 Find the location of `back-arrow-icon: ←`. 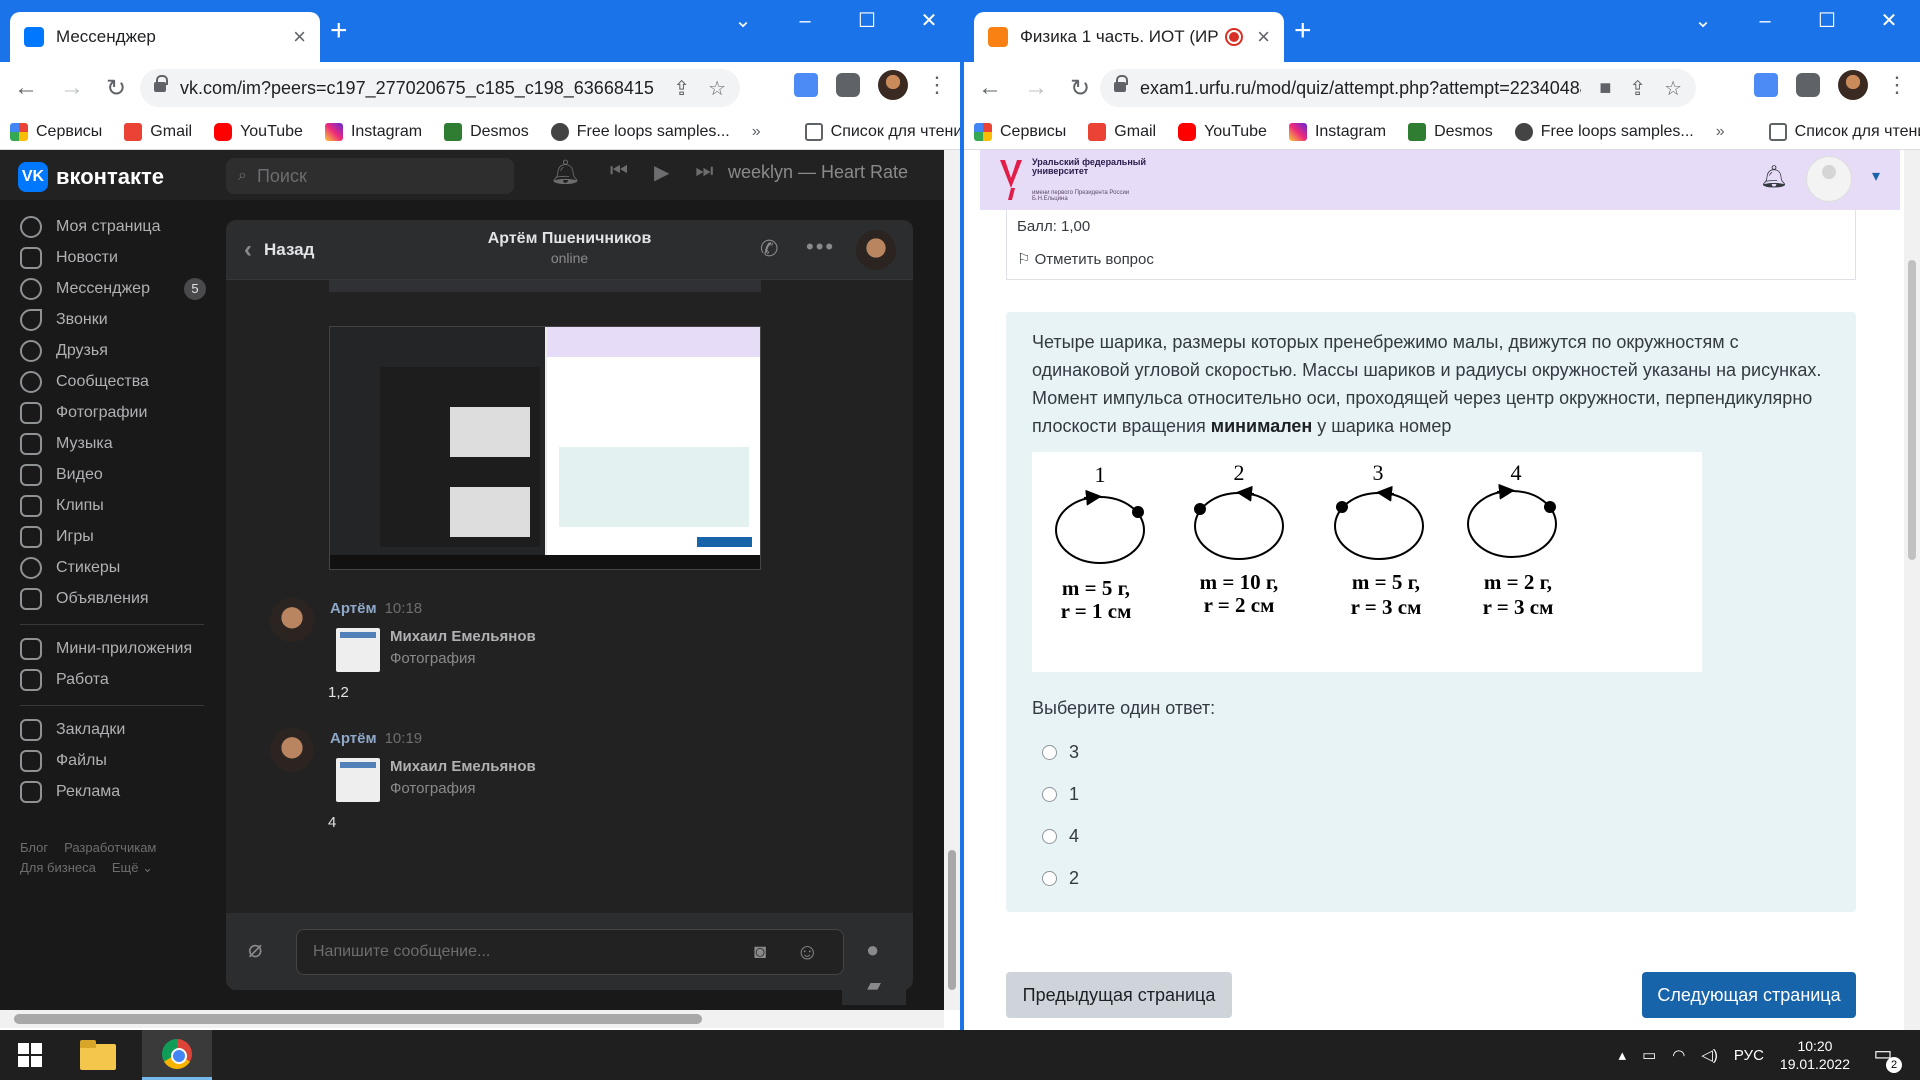

back-arrow-icon: ← is located at coordinates (26, 88).